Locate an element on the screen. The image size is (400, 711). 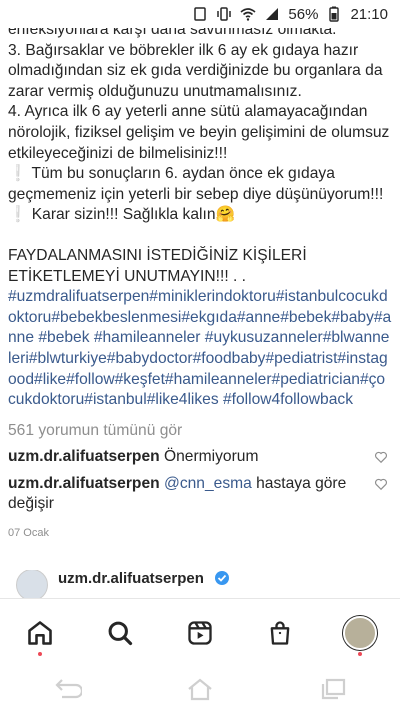
comment-text: uzm.dr.alifuatserpen Önermiyorum is located at coordinates (183, 457).